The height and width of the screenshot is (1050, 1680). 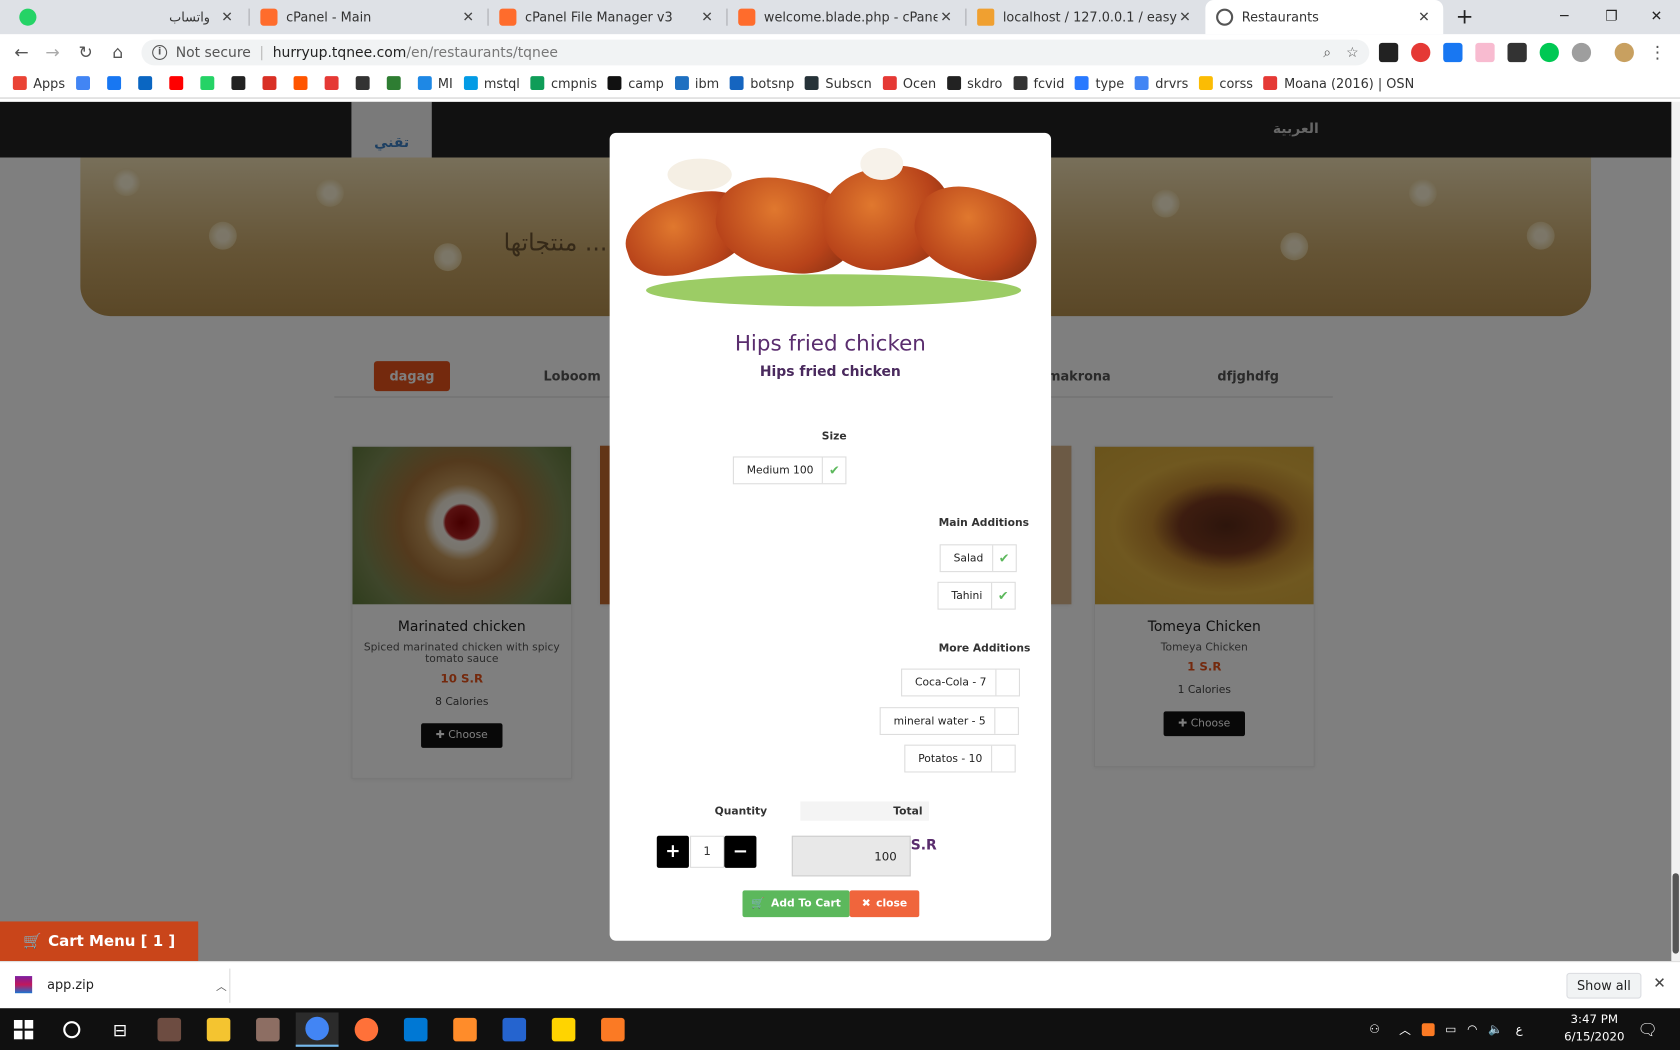 I want to click on back-icon: ←, so click(x=22, y=52).